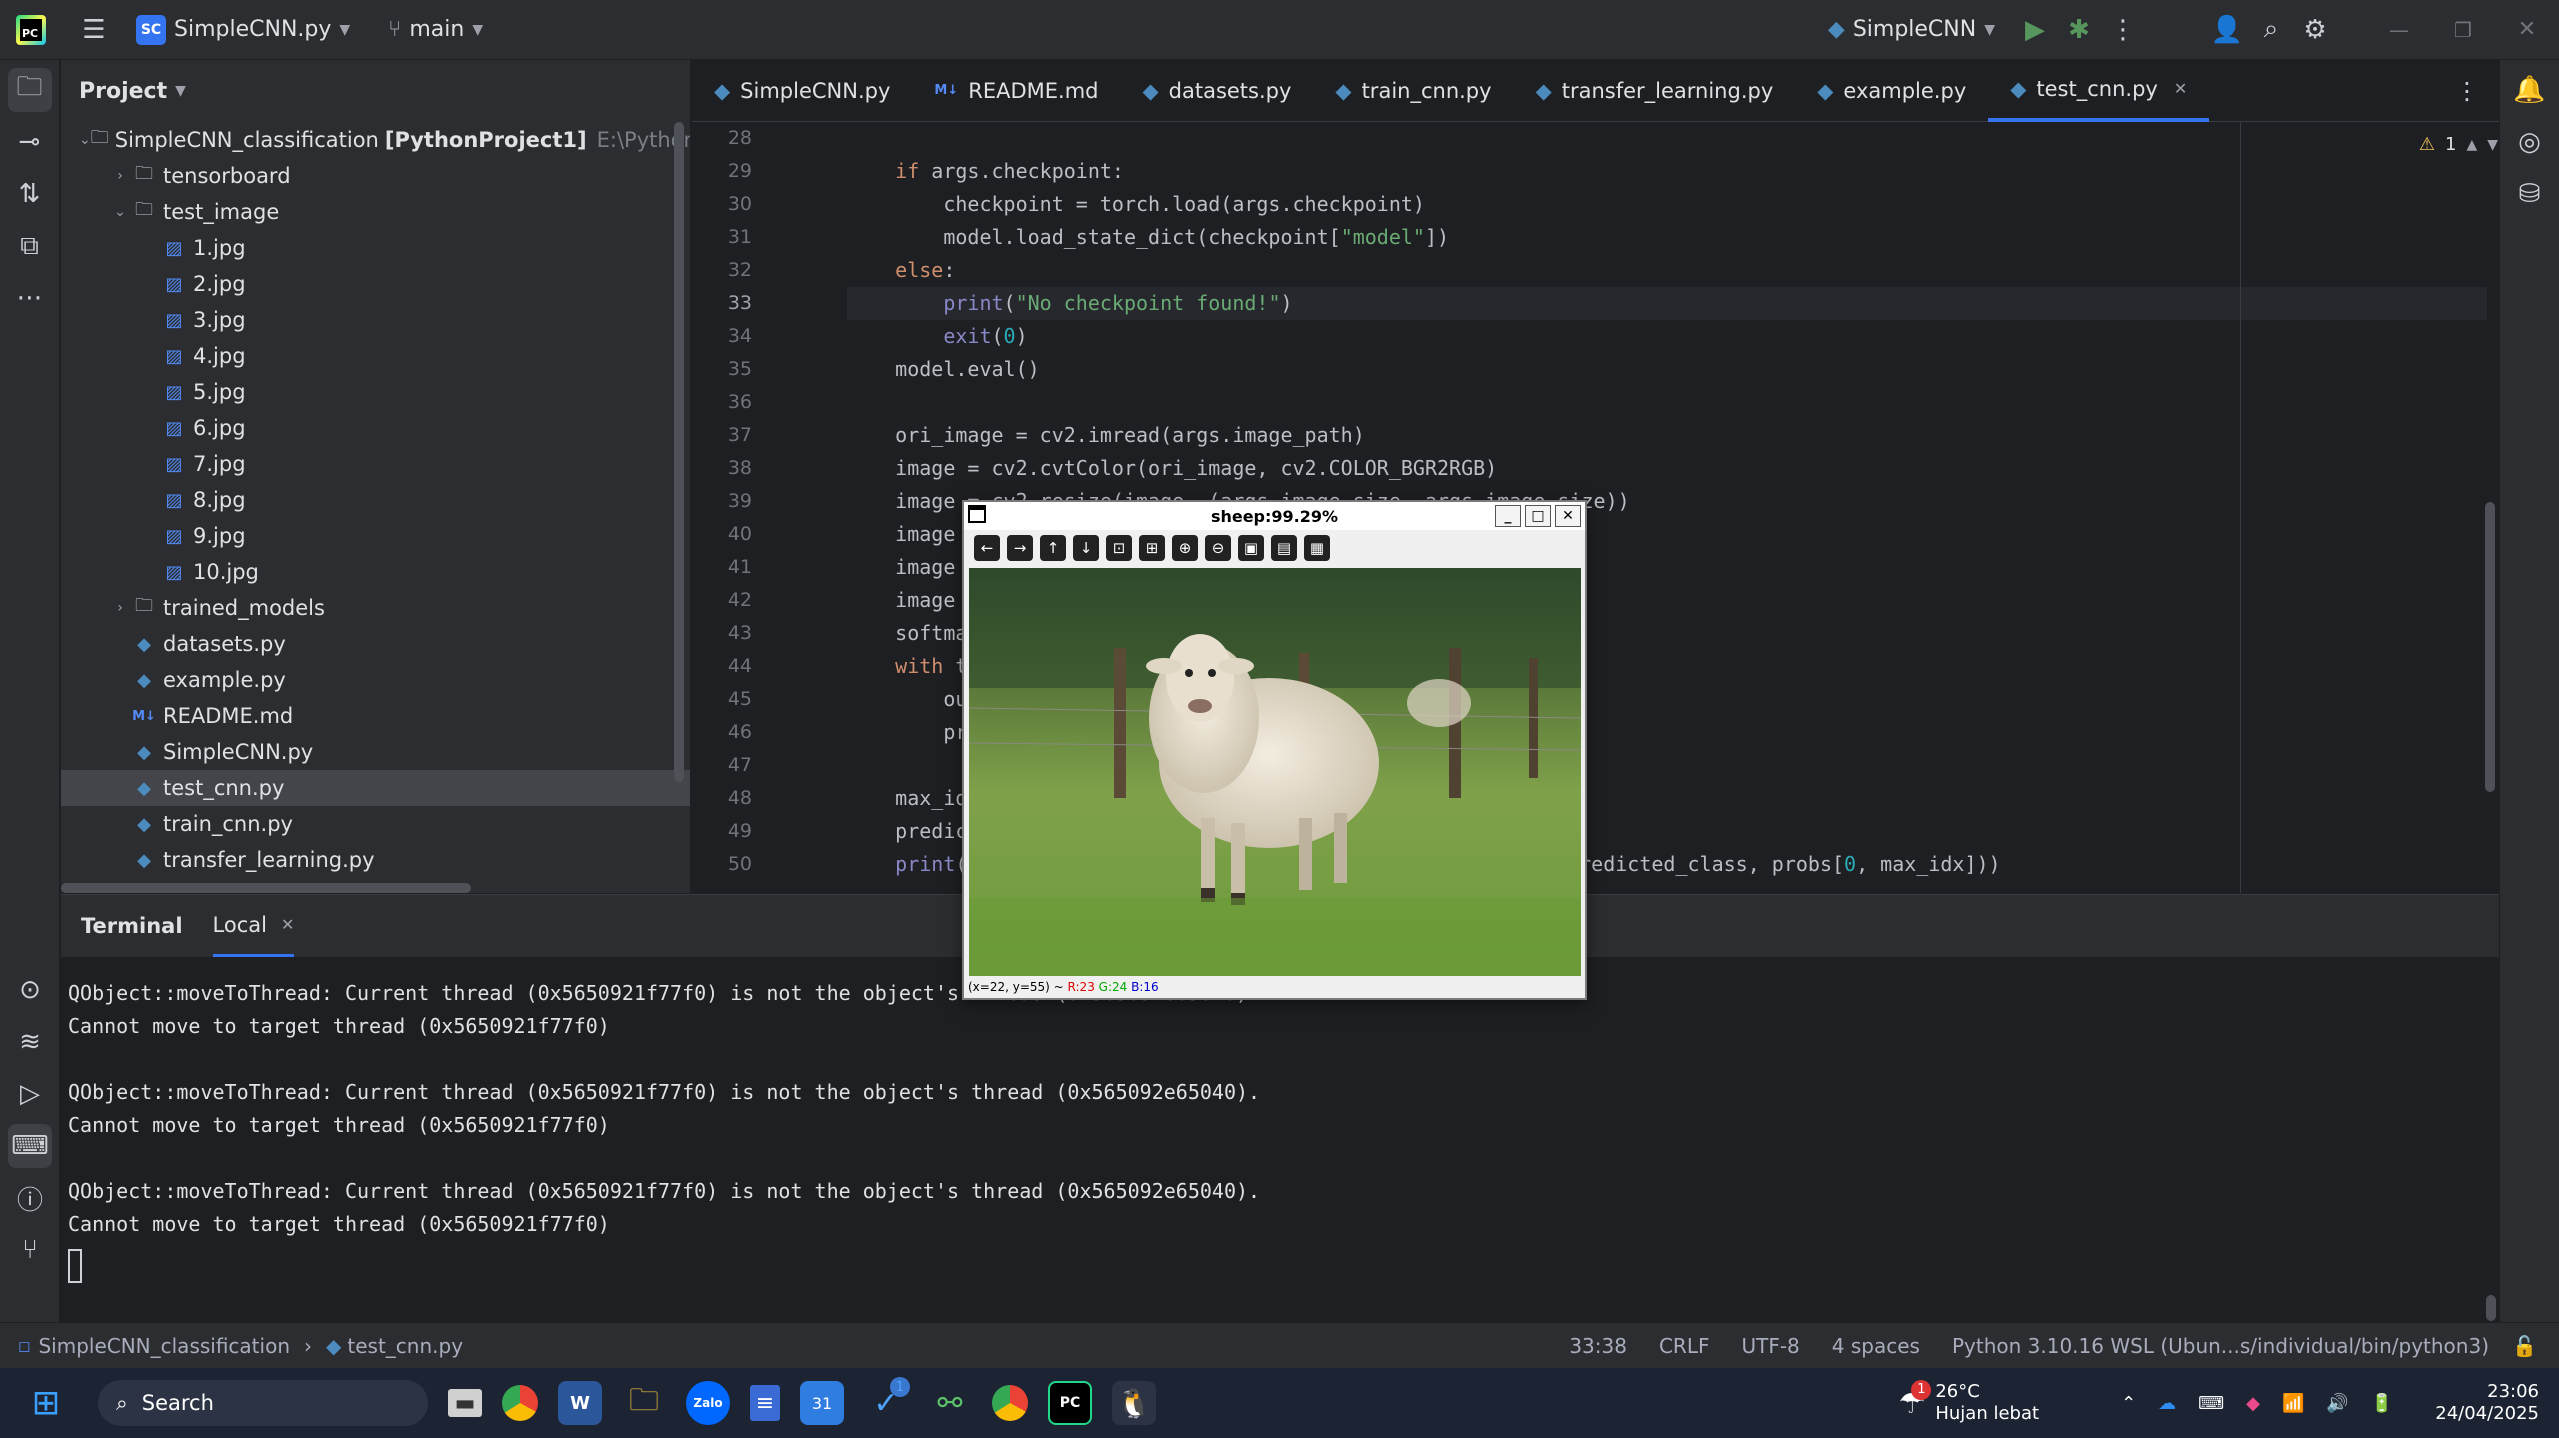  Describe the element at coordinates (1667, 270) in the screenshot. I see `code-line: else:` at that location.